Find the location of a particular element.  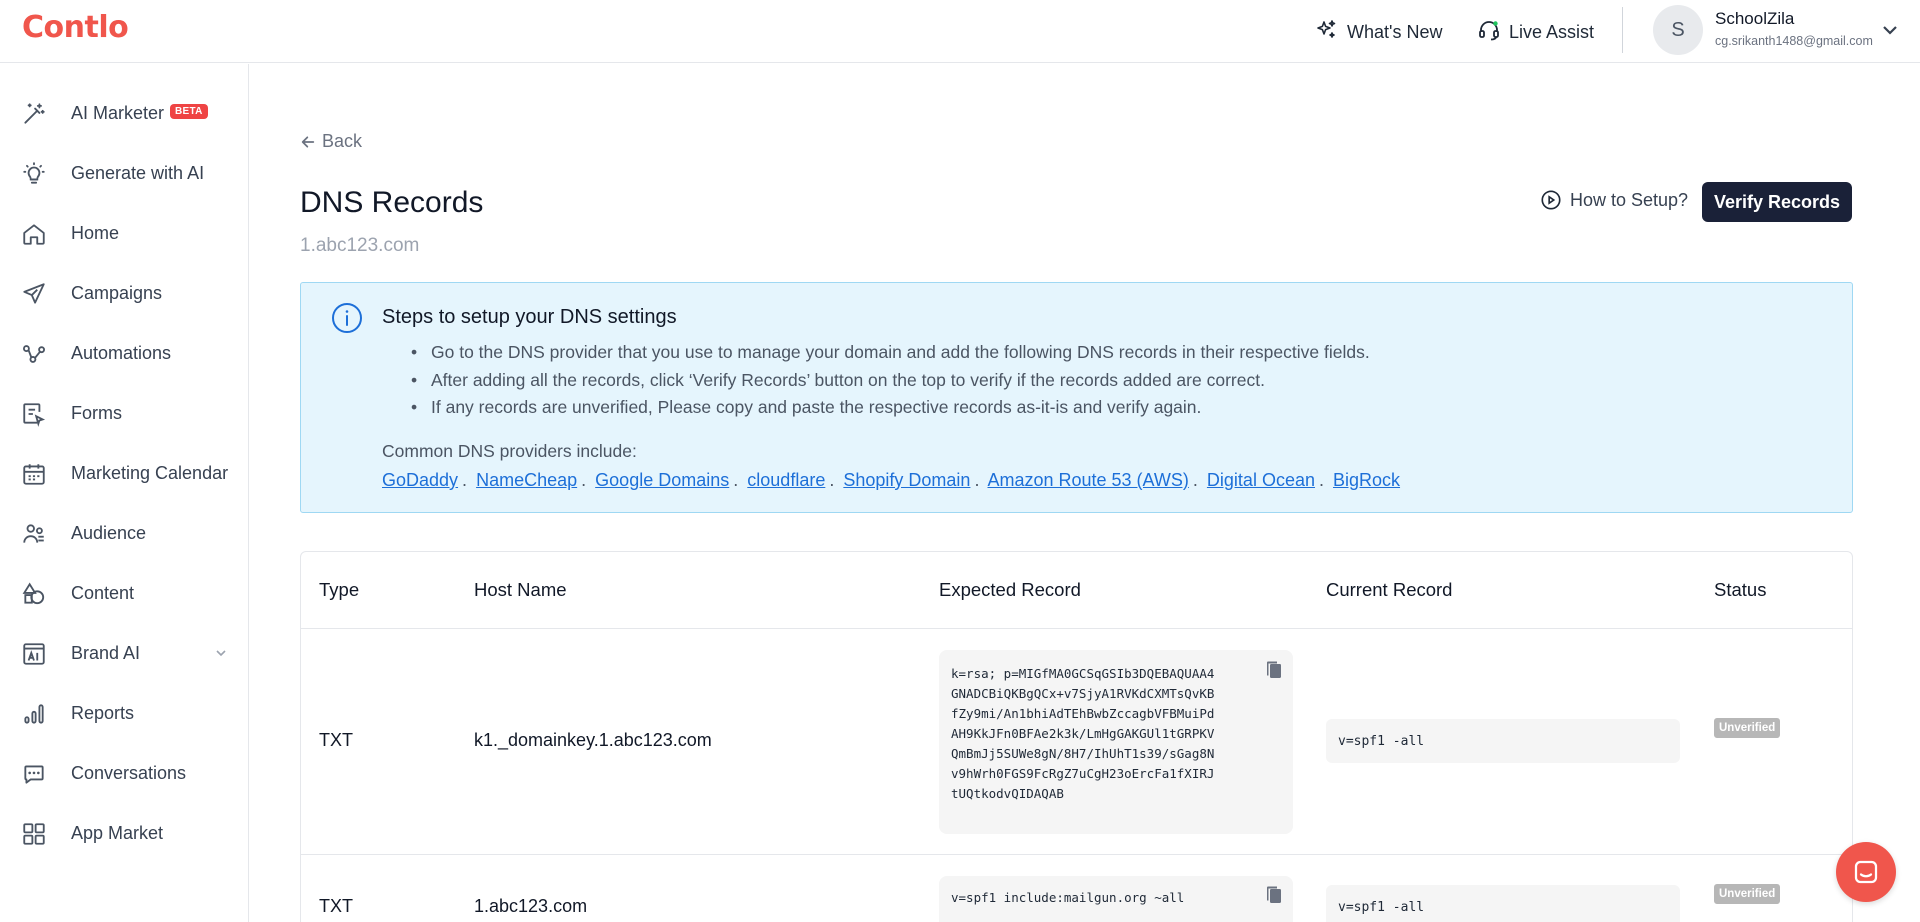

people-icon is located at coordinates (34, 534).